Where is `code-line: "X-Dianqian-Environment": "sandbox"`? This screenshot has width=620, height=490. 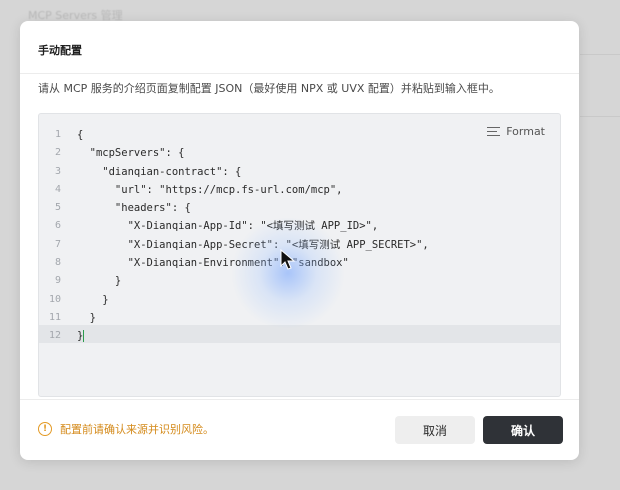 code-line: "X-Dianqian-Environment": "sandbox" is located at coordinates (213, 263).